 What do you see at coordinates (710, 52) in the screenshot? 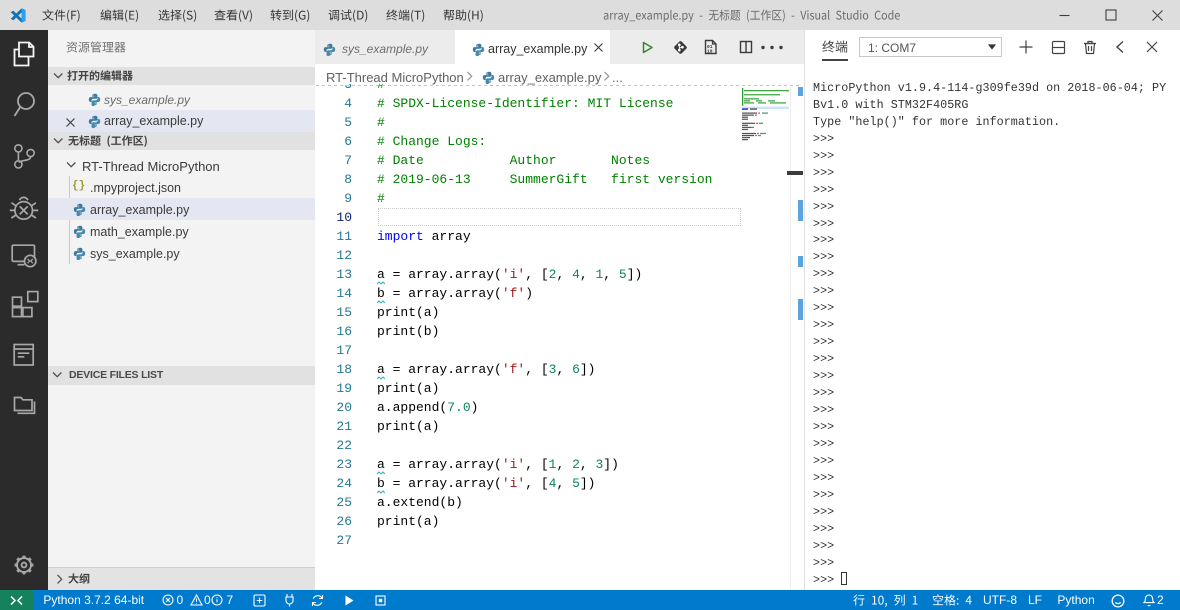
I see `svg-text: 10` at bounding box center [710, 52].